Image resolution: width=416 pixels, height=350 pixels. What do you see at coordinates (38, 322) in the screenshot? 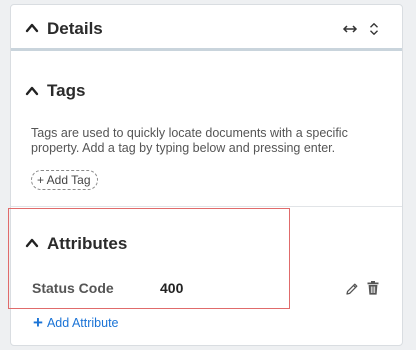
I see `plus-icon: +` at bounding box center [38, 322].